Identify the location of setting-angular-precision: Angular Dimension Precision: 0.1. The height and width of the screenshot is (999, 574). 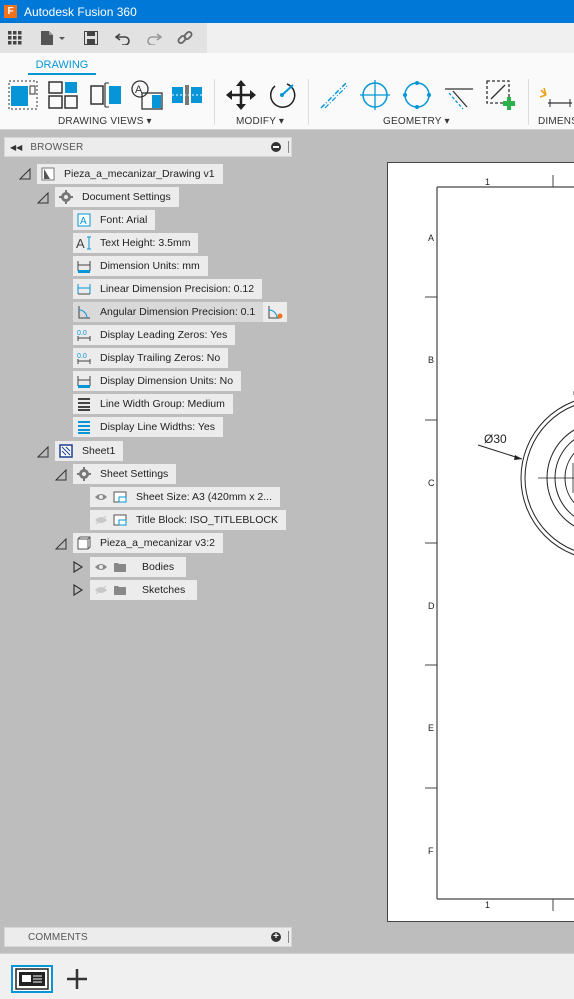
(168, 312).